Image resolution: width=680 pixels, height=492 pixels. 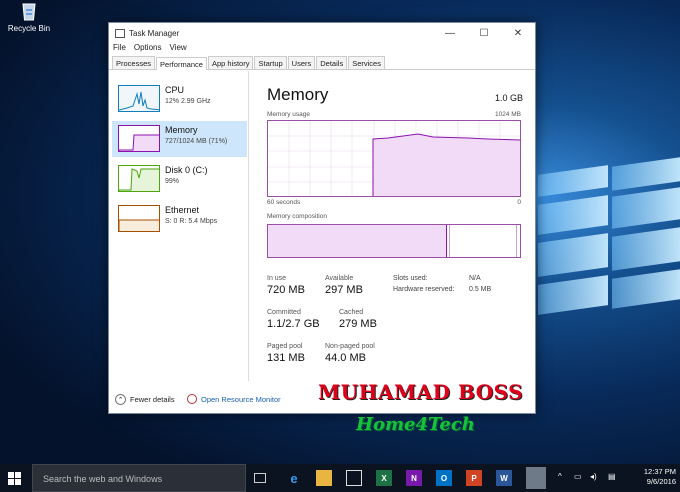 I want to click on word-icon: W, so click(x=504, y=478).